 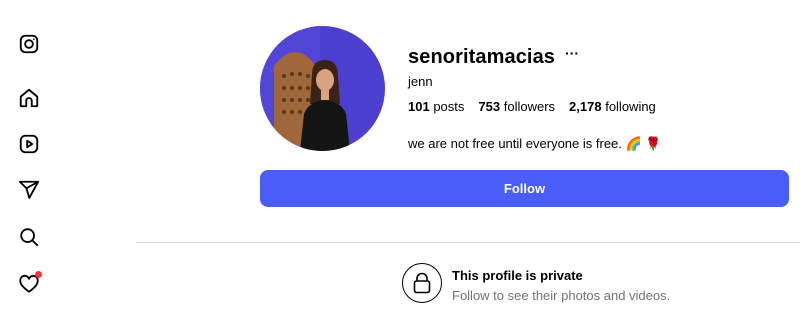 I want to click on search-icon, so click(x=29, y=237).